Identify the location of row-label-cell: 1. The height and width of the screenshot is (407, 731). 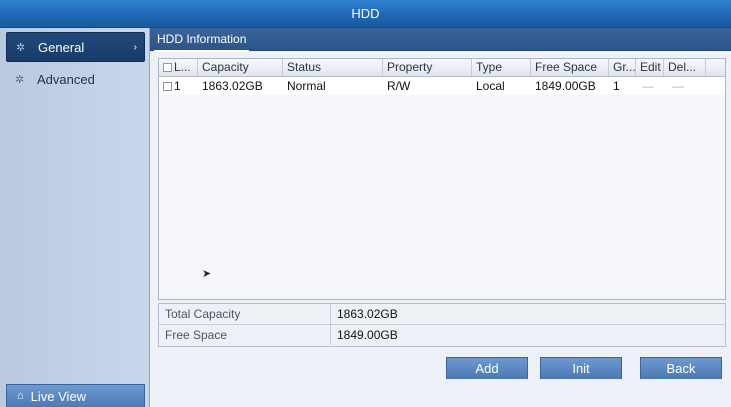
(178, 86).